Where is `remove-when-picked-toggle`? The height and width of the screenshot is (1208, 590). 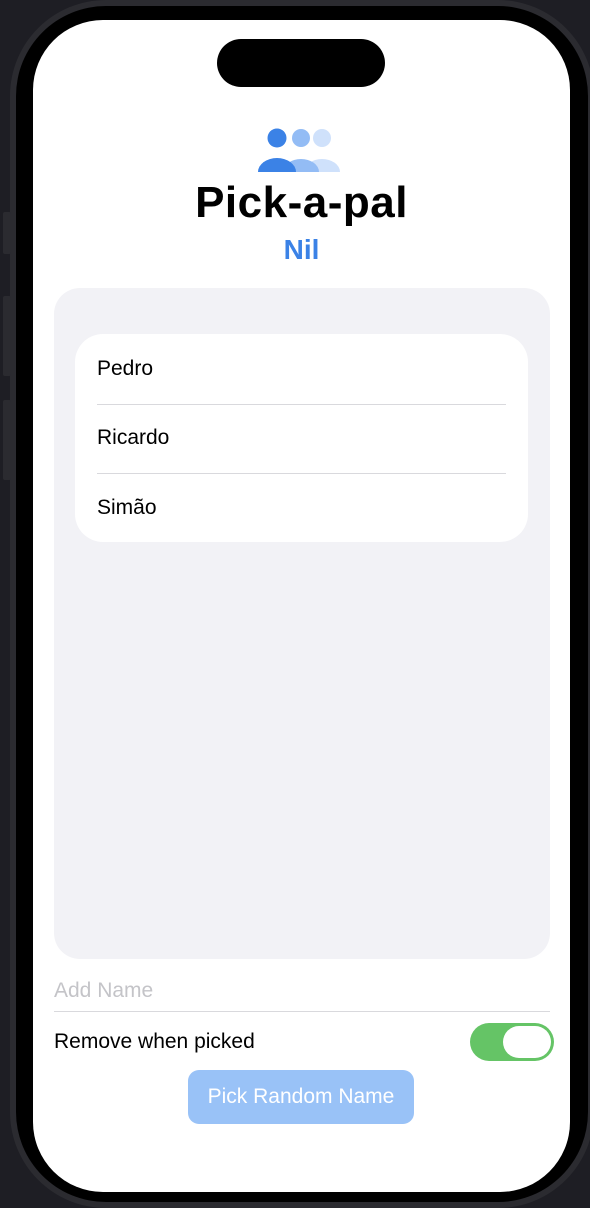
remove-when-picked-toggle is located at coordinates (512, 1042).